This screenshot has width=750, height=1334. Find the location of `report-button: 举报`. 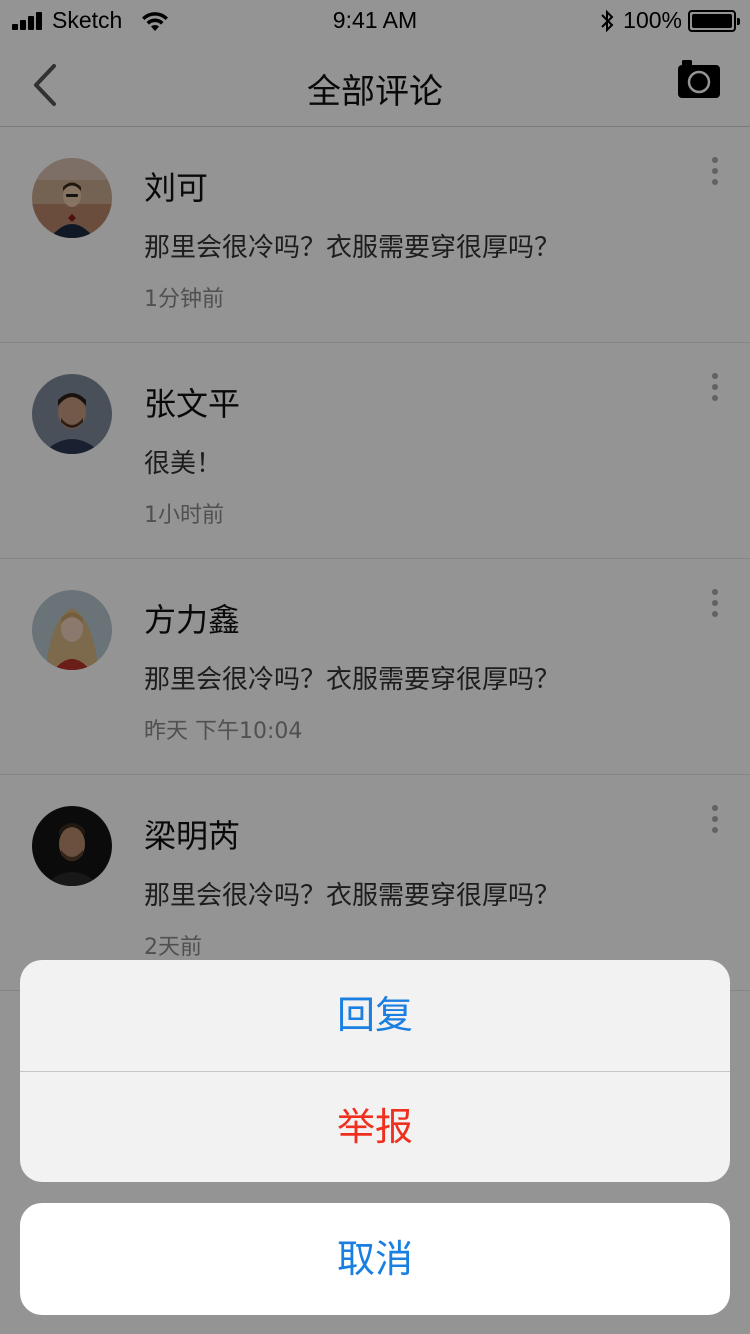

report-button: 举报 is located at coordinates (375, 1126).